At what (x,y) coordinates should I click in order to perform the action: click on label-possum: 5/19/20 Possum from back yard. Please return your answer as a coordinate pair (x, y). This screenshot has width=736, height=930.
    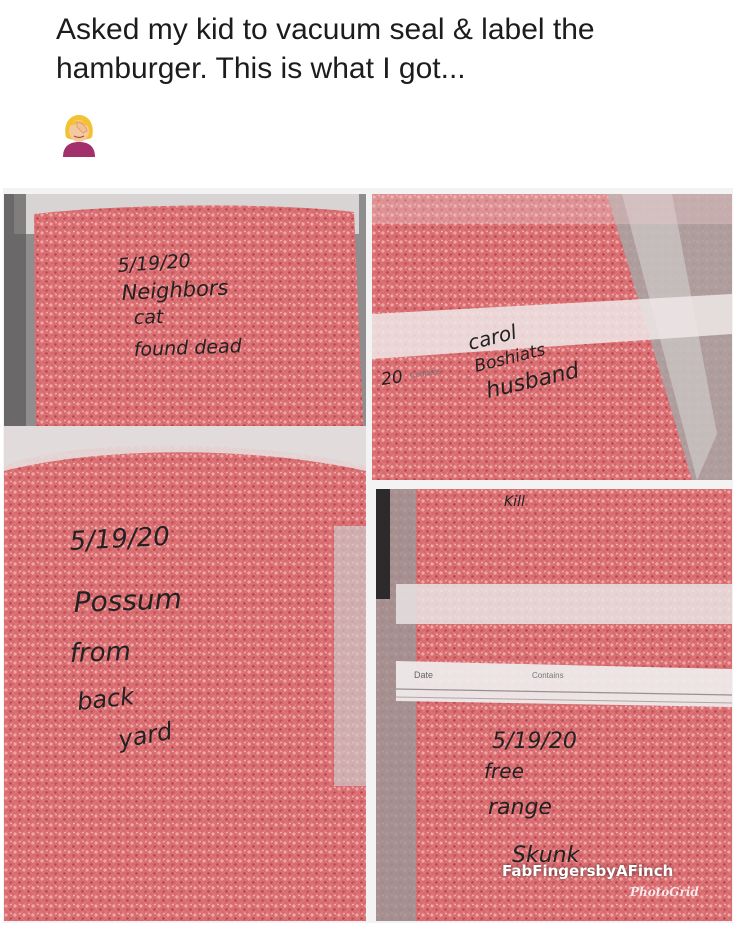
    Looking at the image, I should click on (126, 638).